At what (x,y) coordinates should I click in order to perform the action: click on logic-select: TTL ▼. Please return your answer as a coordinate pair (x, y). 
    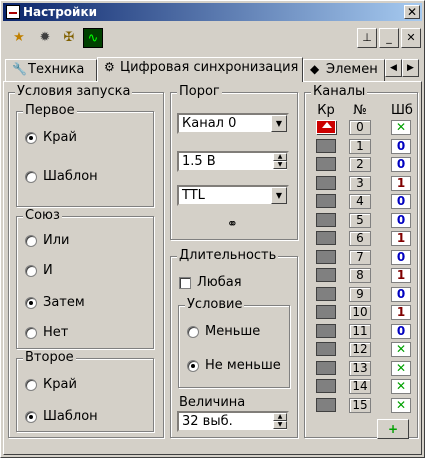
    Looking at the image, I should click on (233, 195).